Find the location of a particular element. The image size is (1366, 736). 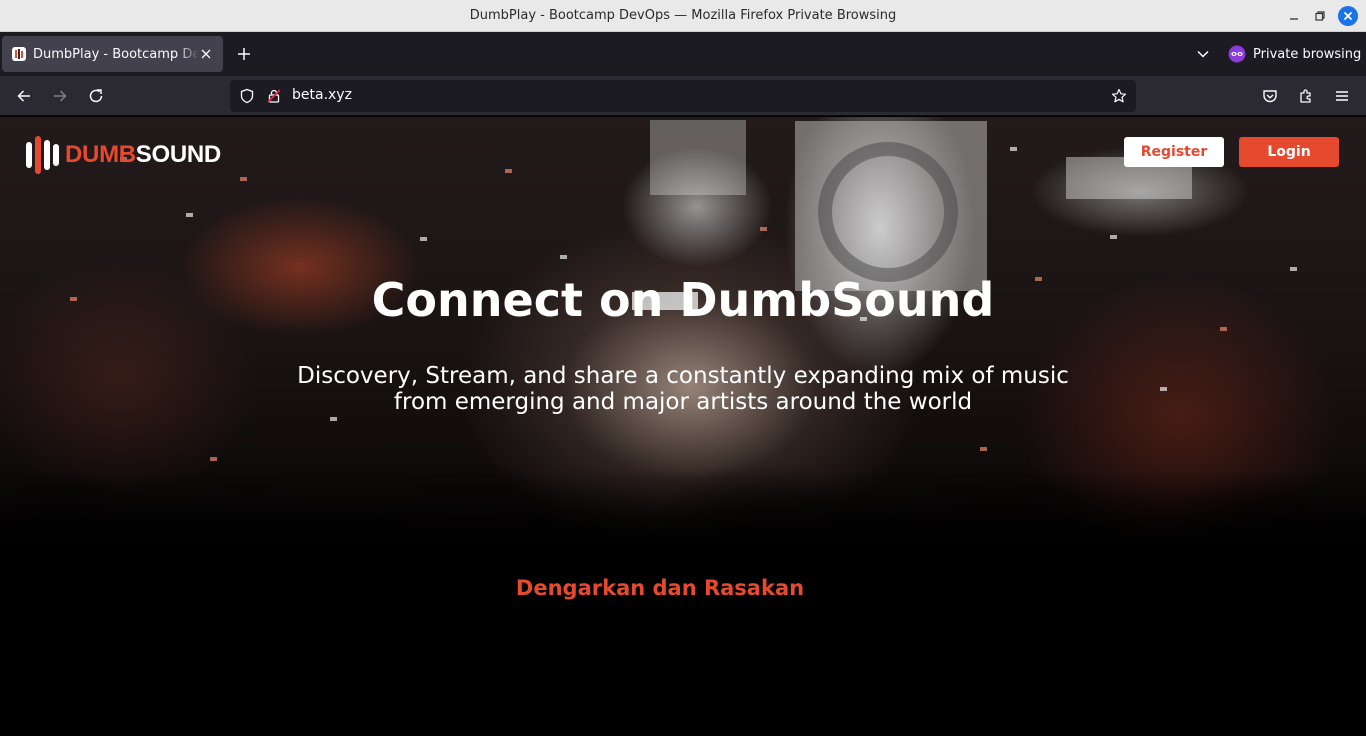

register-button: Register is located at coordinates (1174, 152).